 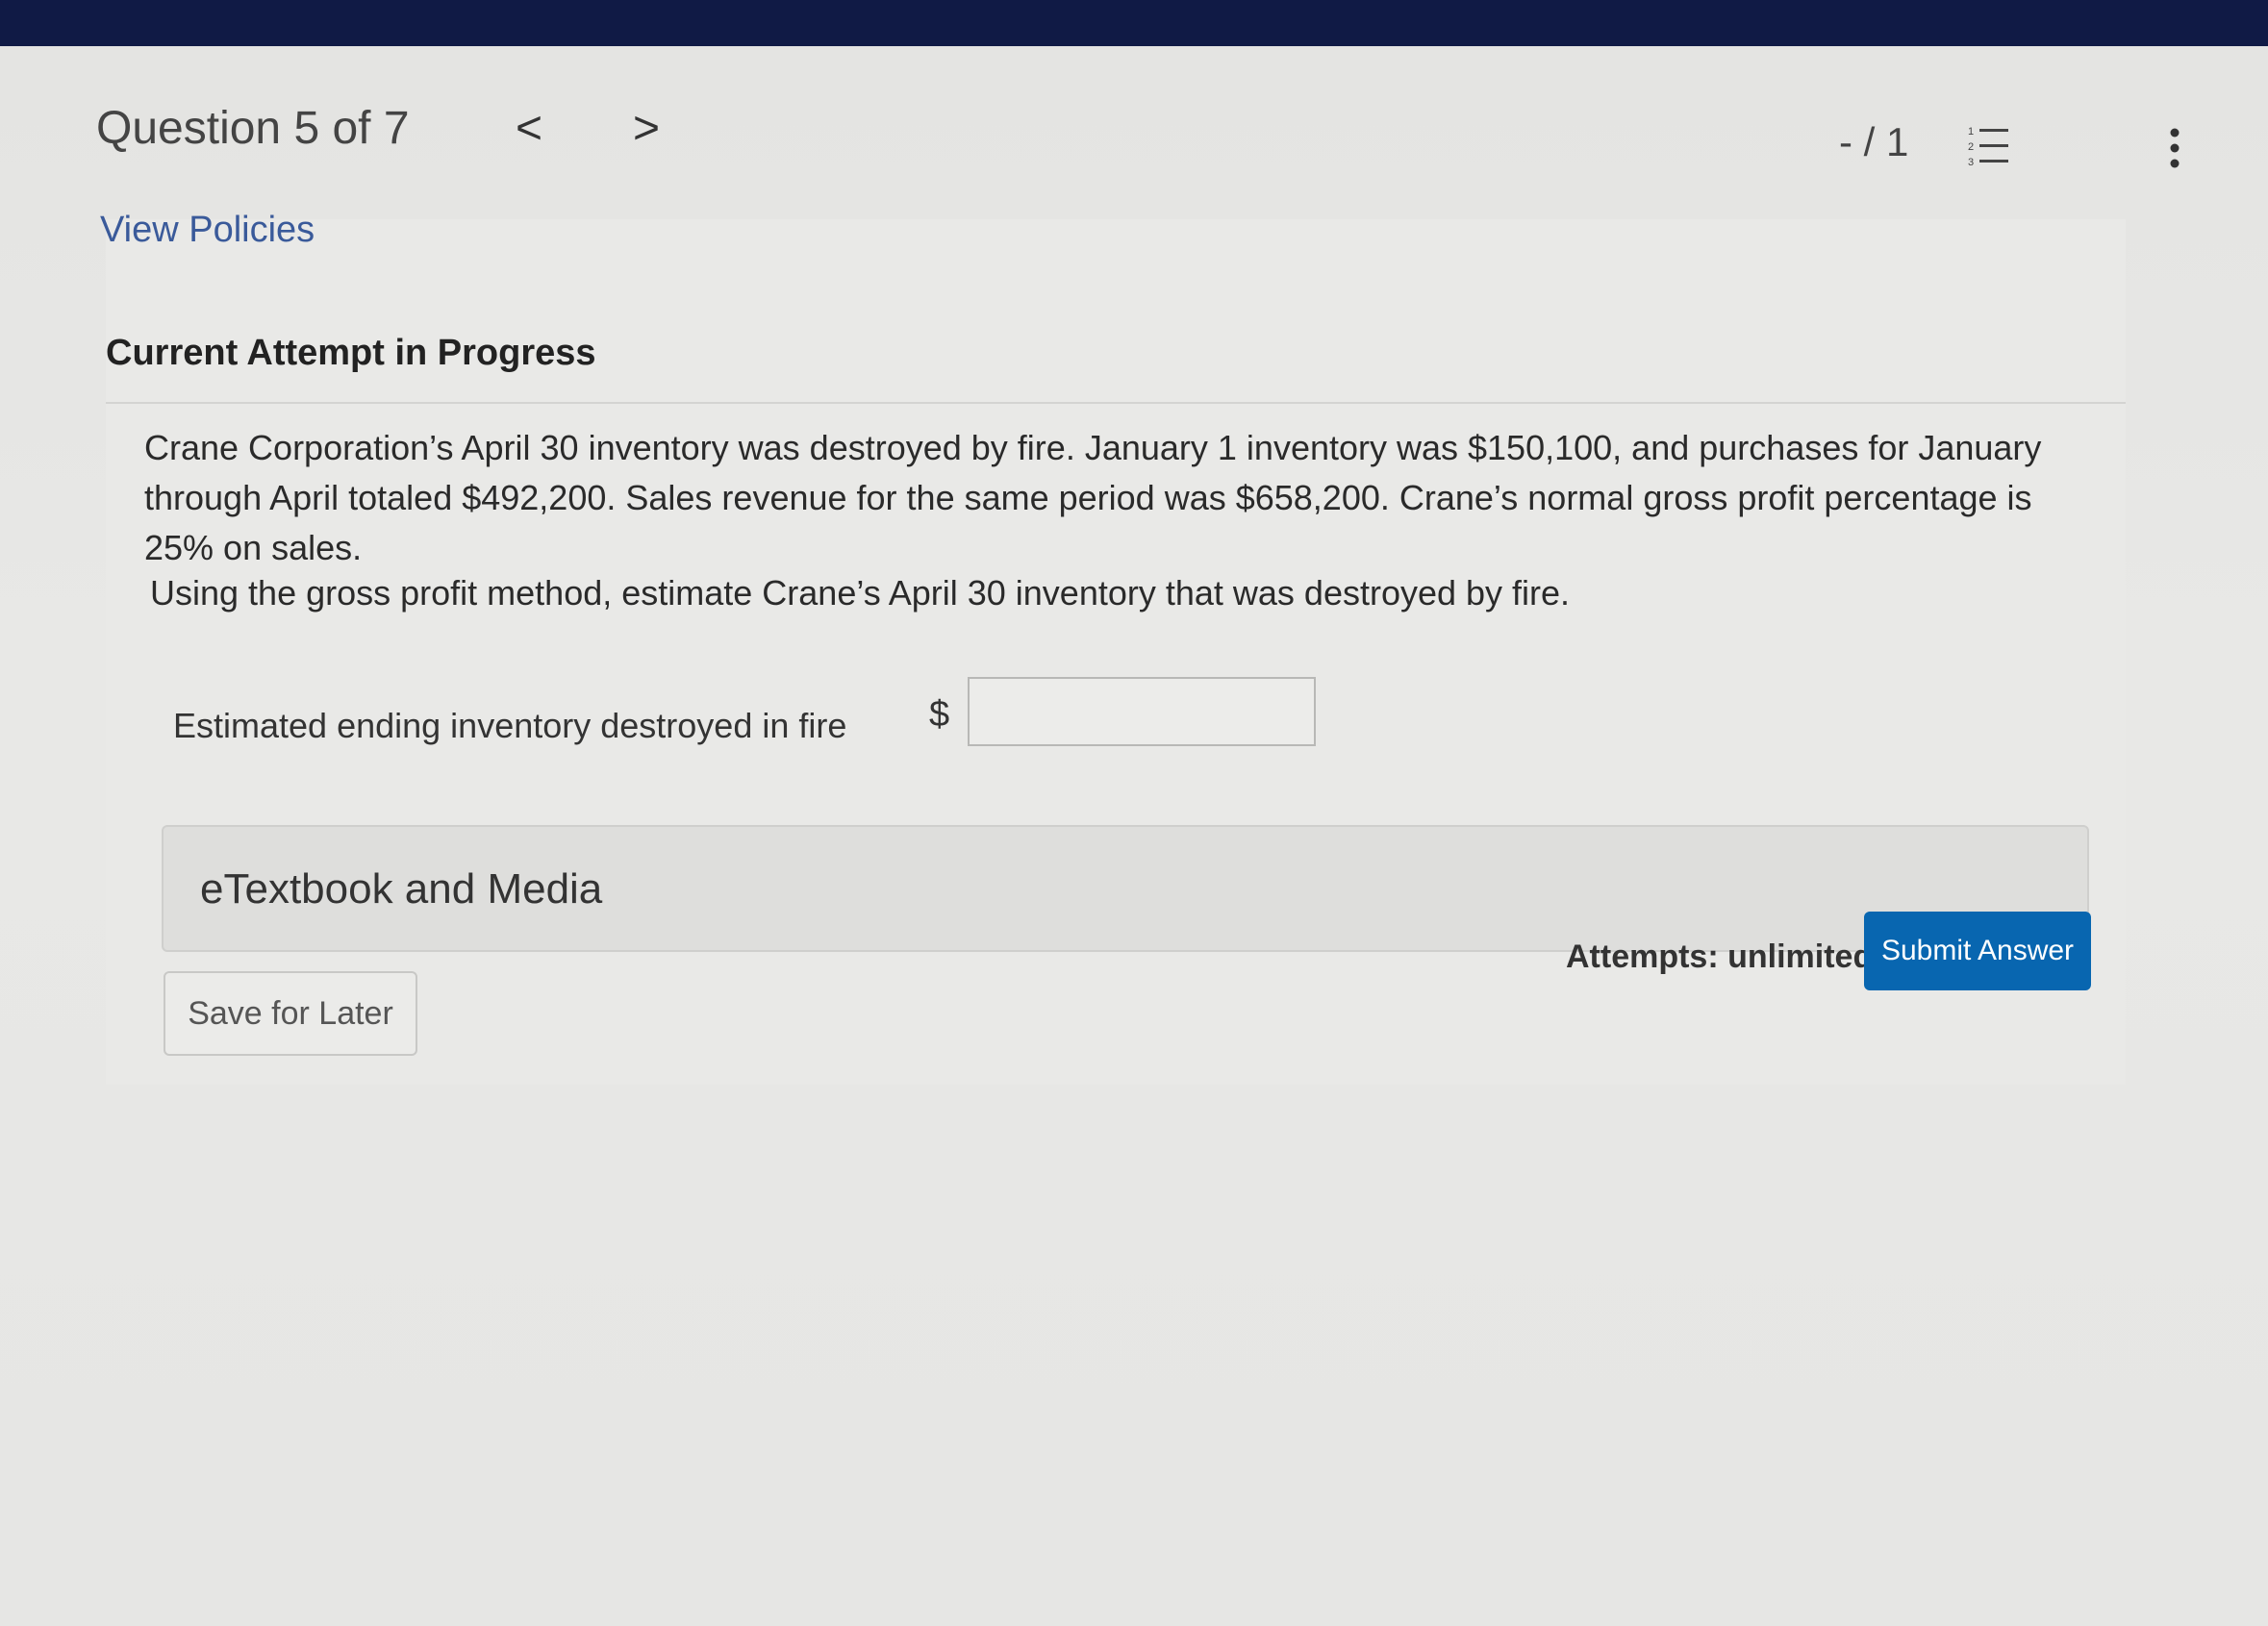 I want to click on question-header: Question 5 of 7 < > - / 1 1 2 3, so click(x=1138, y=134).